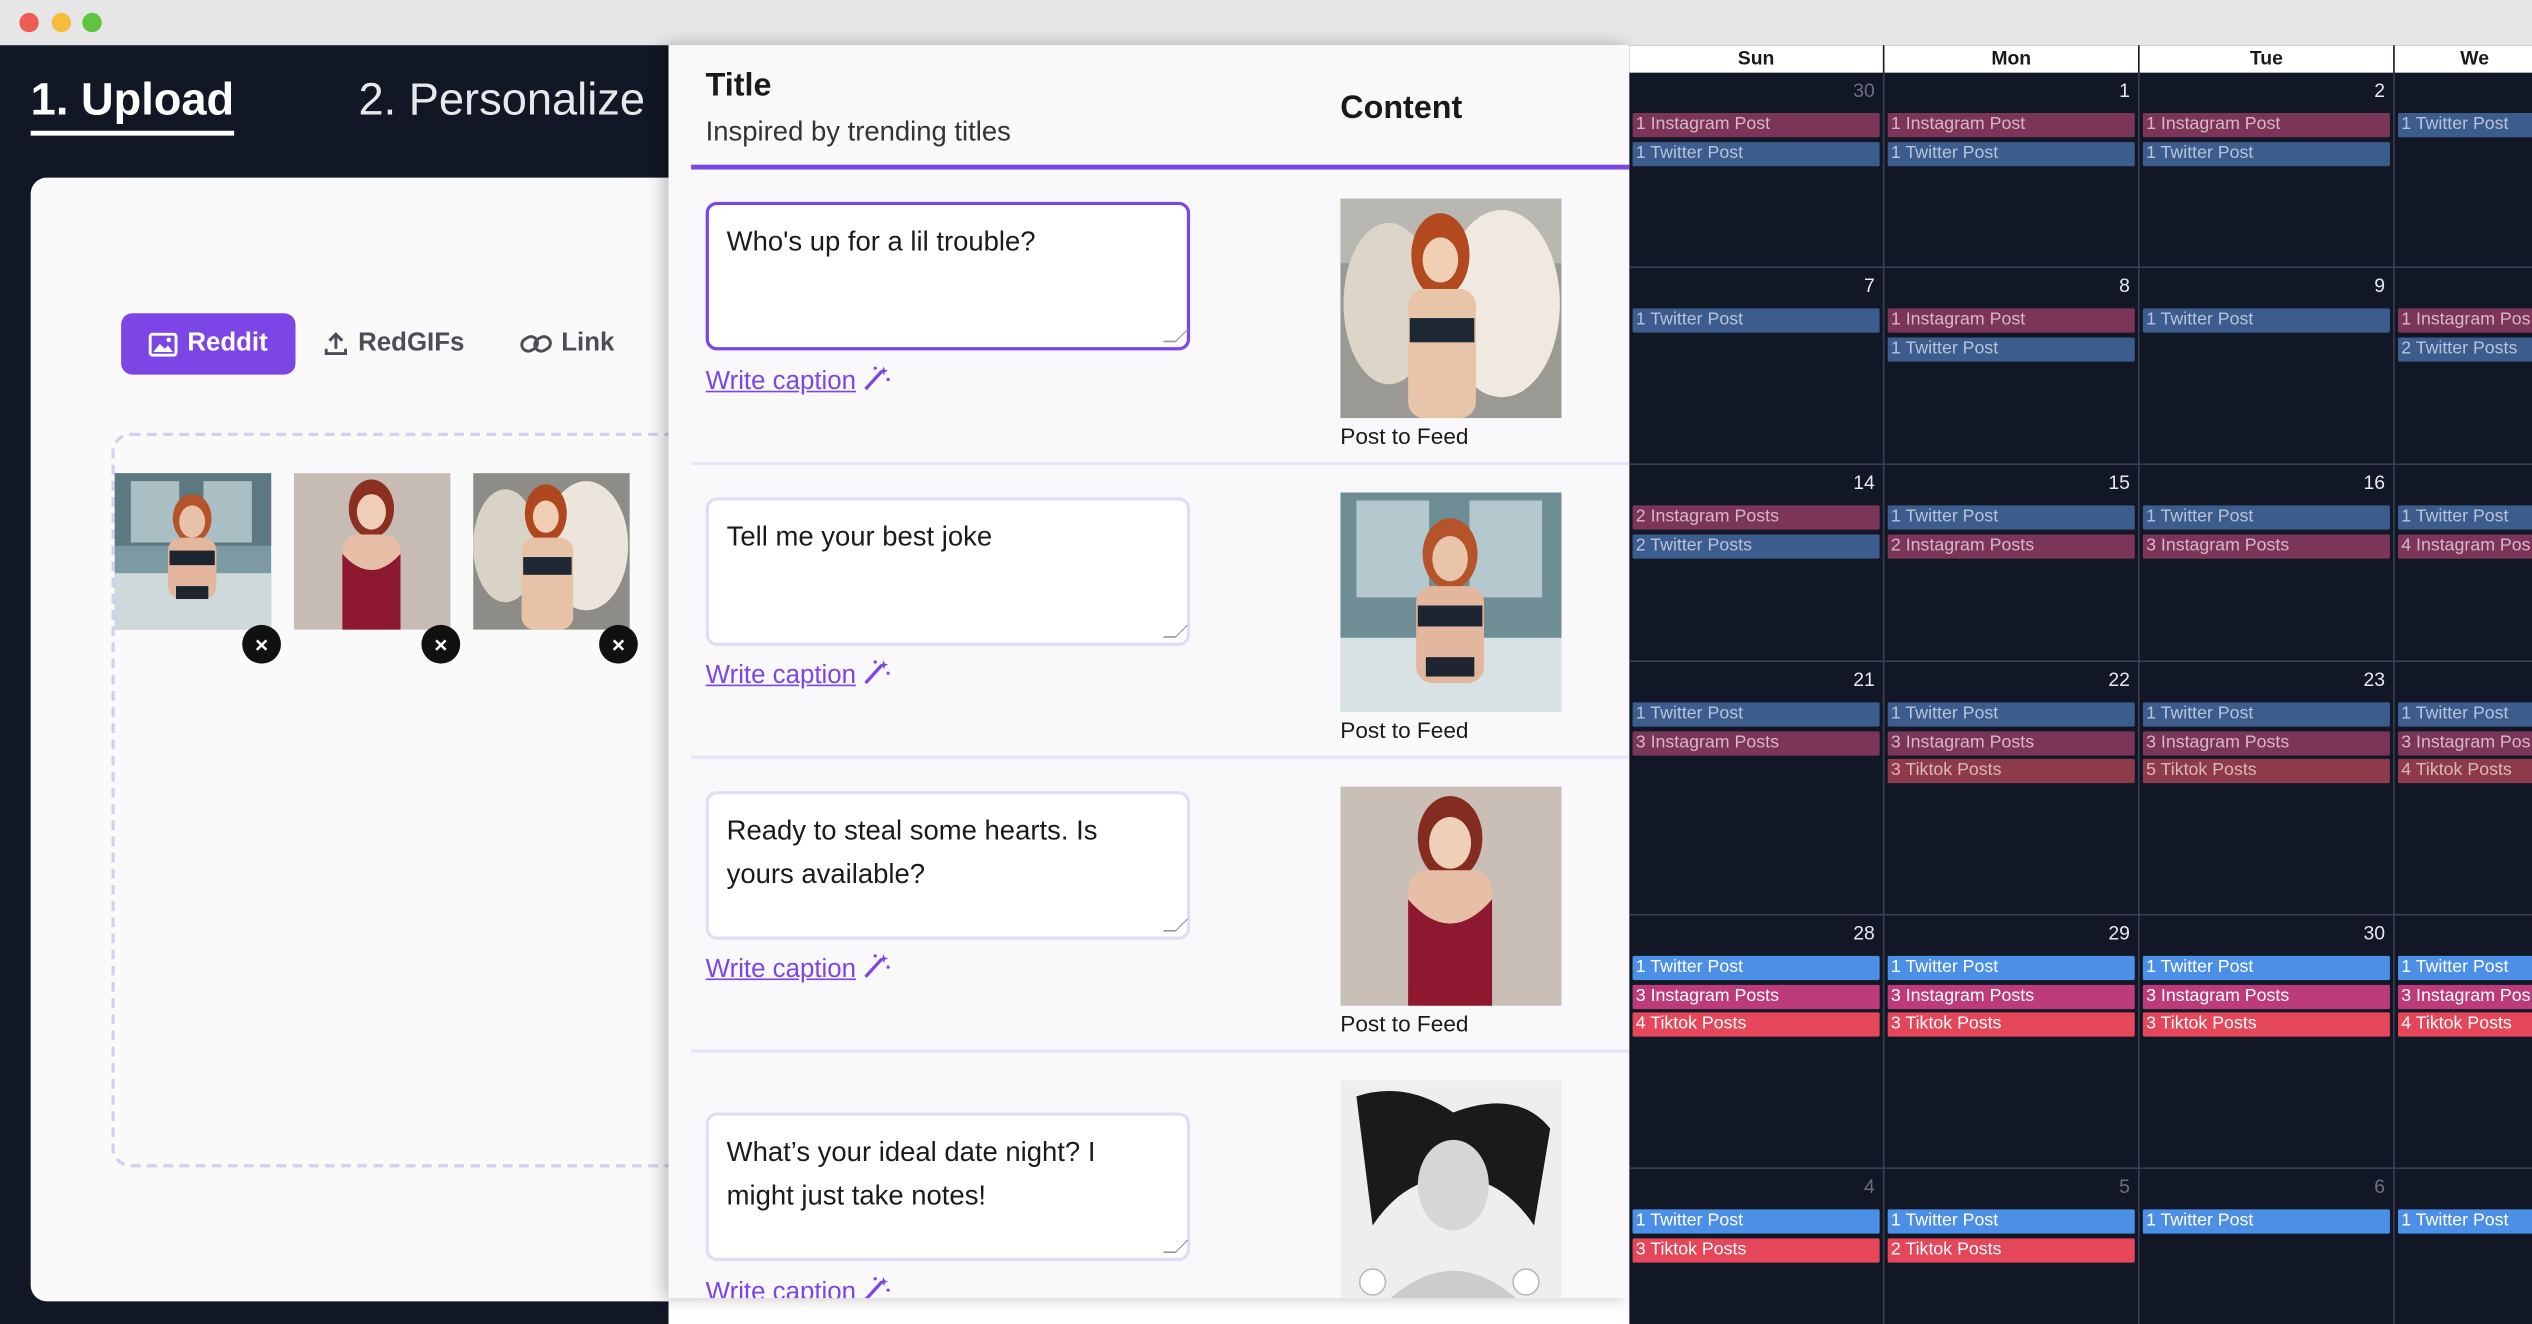  What do you see at coordinates (948, 571) in the screenshot?
I see `caption-textarea: Tell me your best joke` at bounding box center [948, 571].